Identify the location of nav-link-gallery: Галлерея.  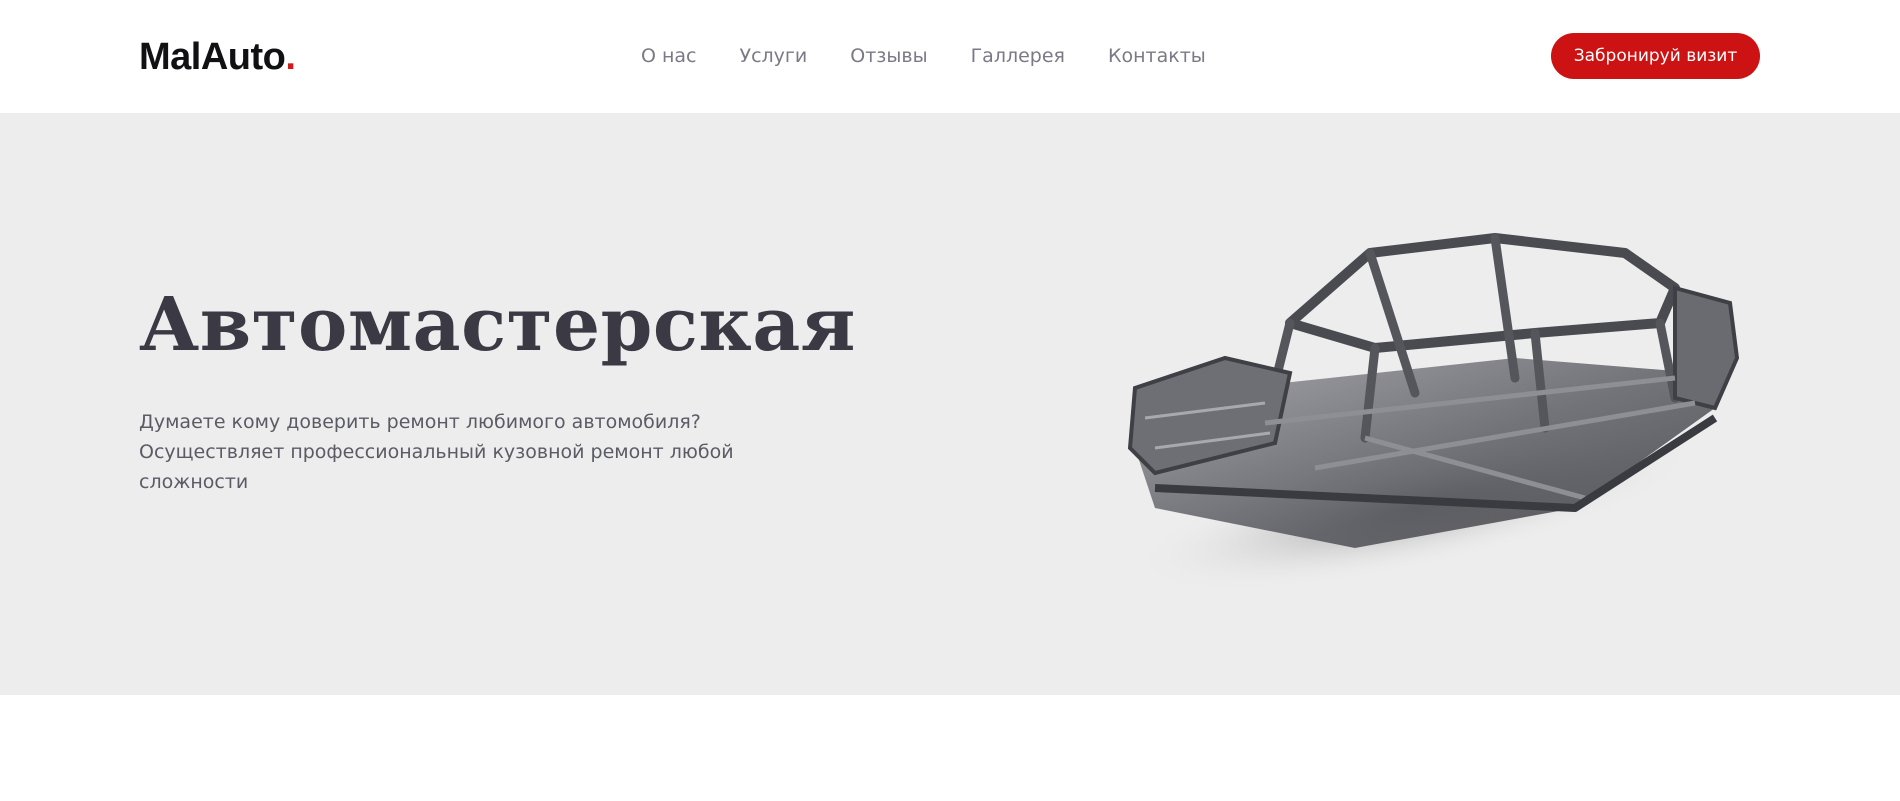
(1018, 56).